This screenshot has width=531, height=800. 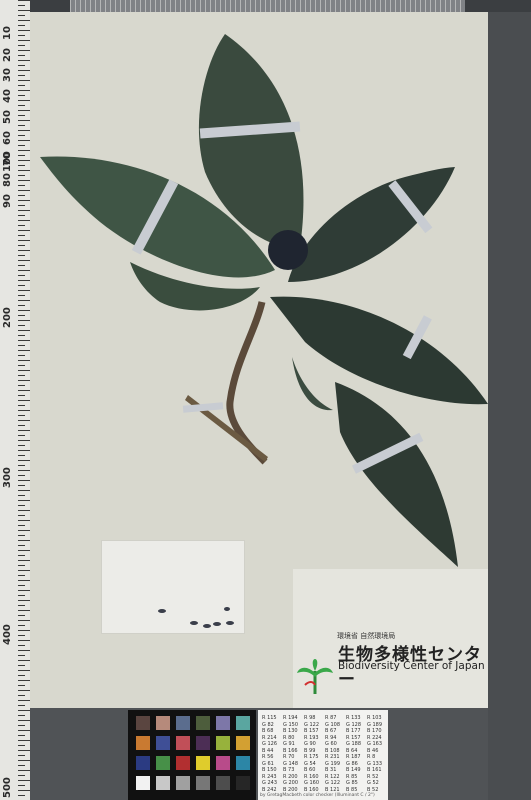 I want to click on grey-value: B 60, so click(x=310, y=770).